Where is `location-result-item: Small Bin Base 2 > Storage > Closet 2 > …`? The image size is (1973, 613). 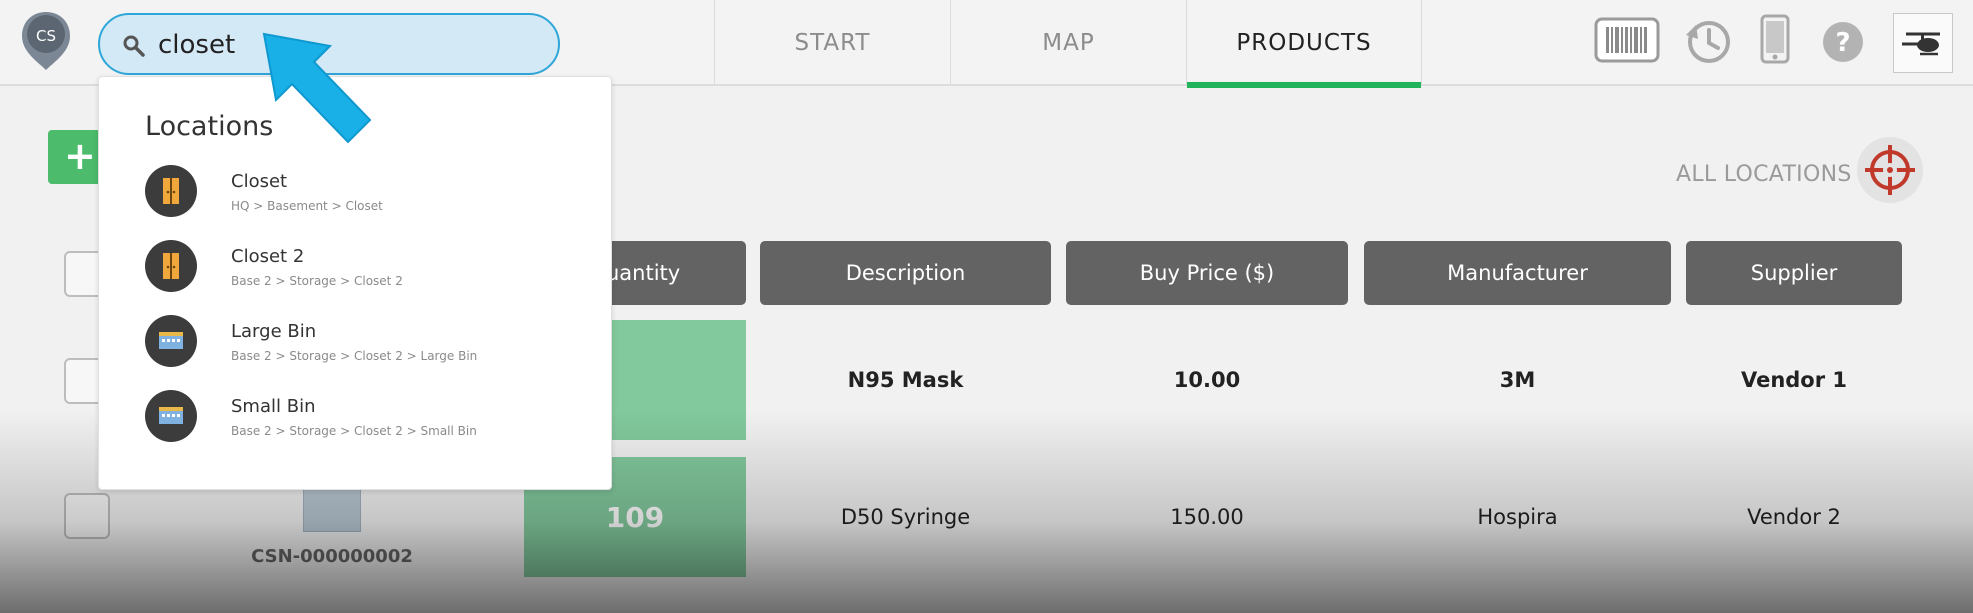
location-result-item: Small Bin Base 2 > Storage > Closet 2 > … is located at coordinates (365, 425).